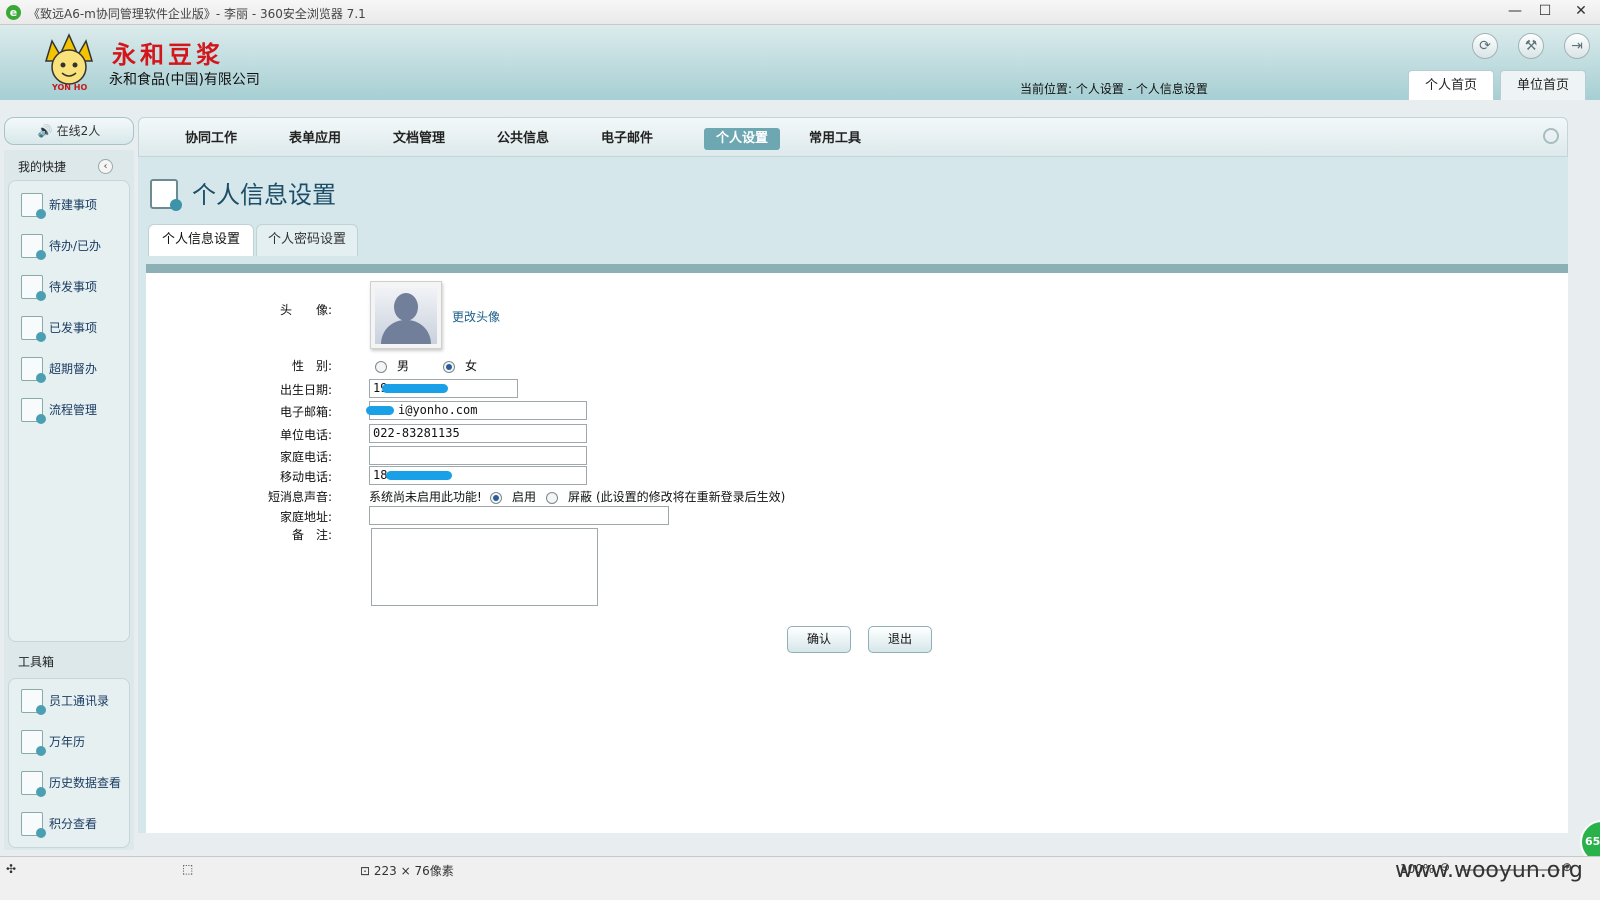 This screenshot has width=1600, height=900. I want to click on nav-common-tools: 常用工具, so click(835, 139).